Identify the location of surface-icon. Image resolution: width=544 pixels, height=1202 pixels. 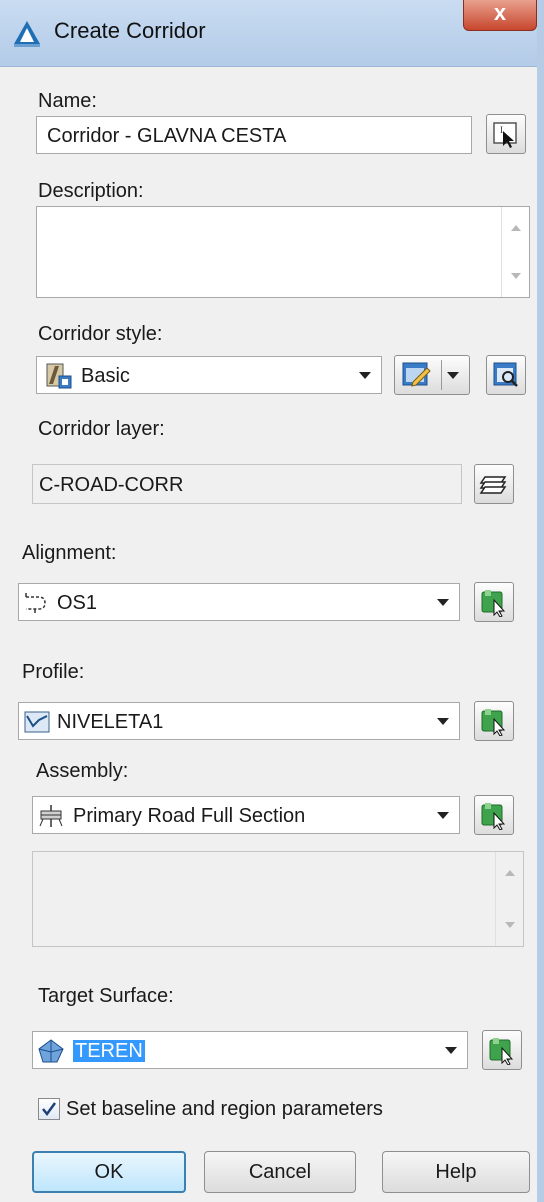
(51, 1051).